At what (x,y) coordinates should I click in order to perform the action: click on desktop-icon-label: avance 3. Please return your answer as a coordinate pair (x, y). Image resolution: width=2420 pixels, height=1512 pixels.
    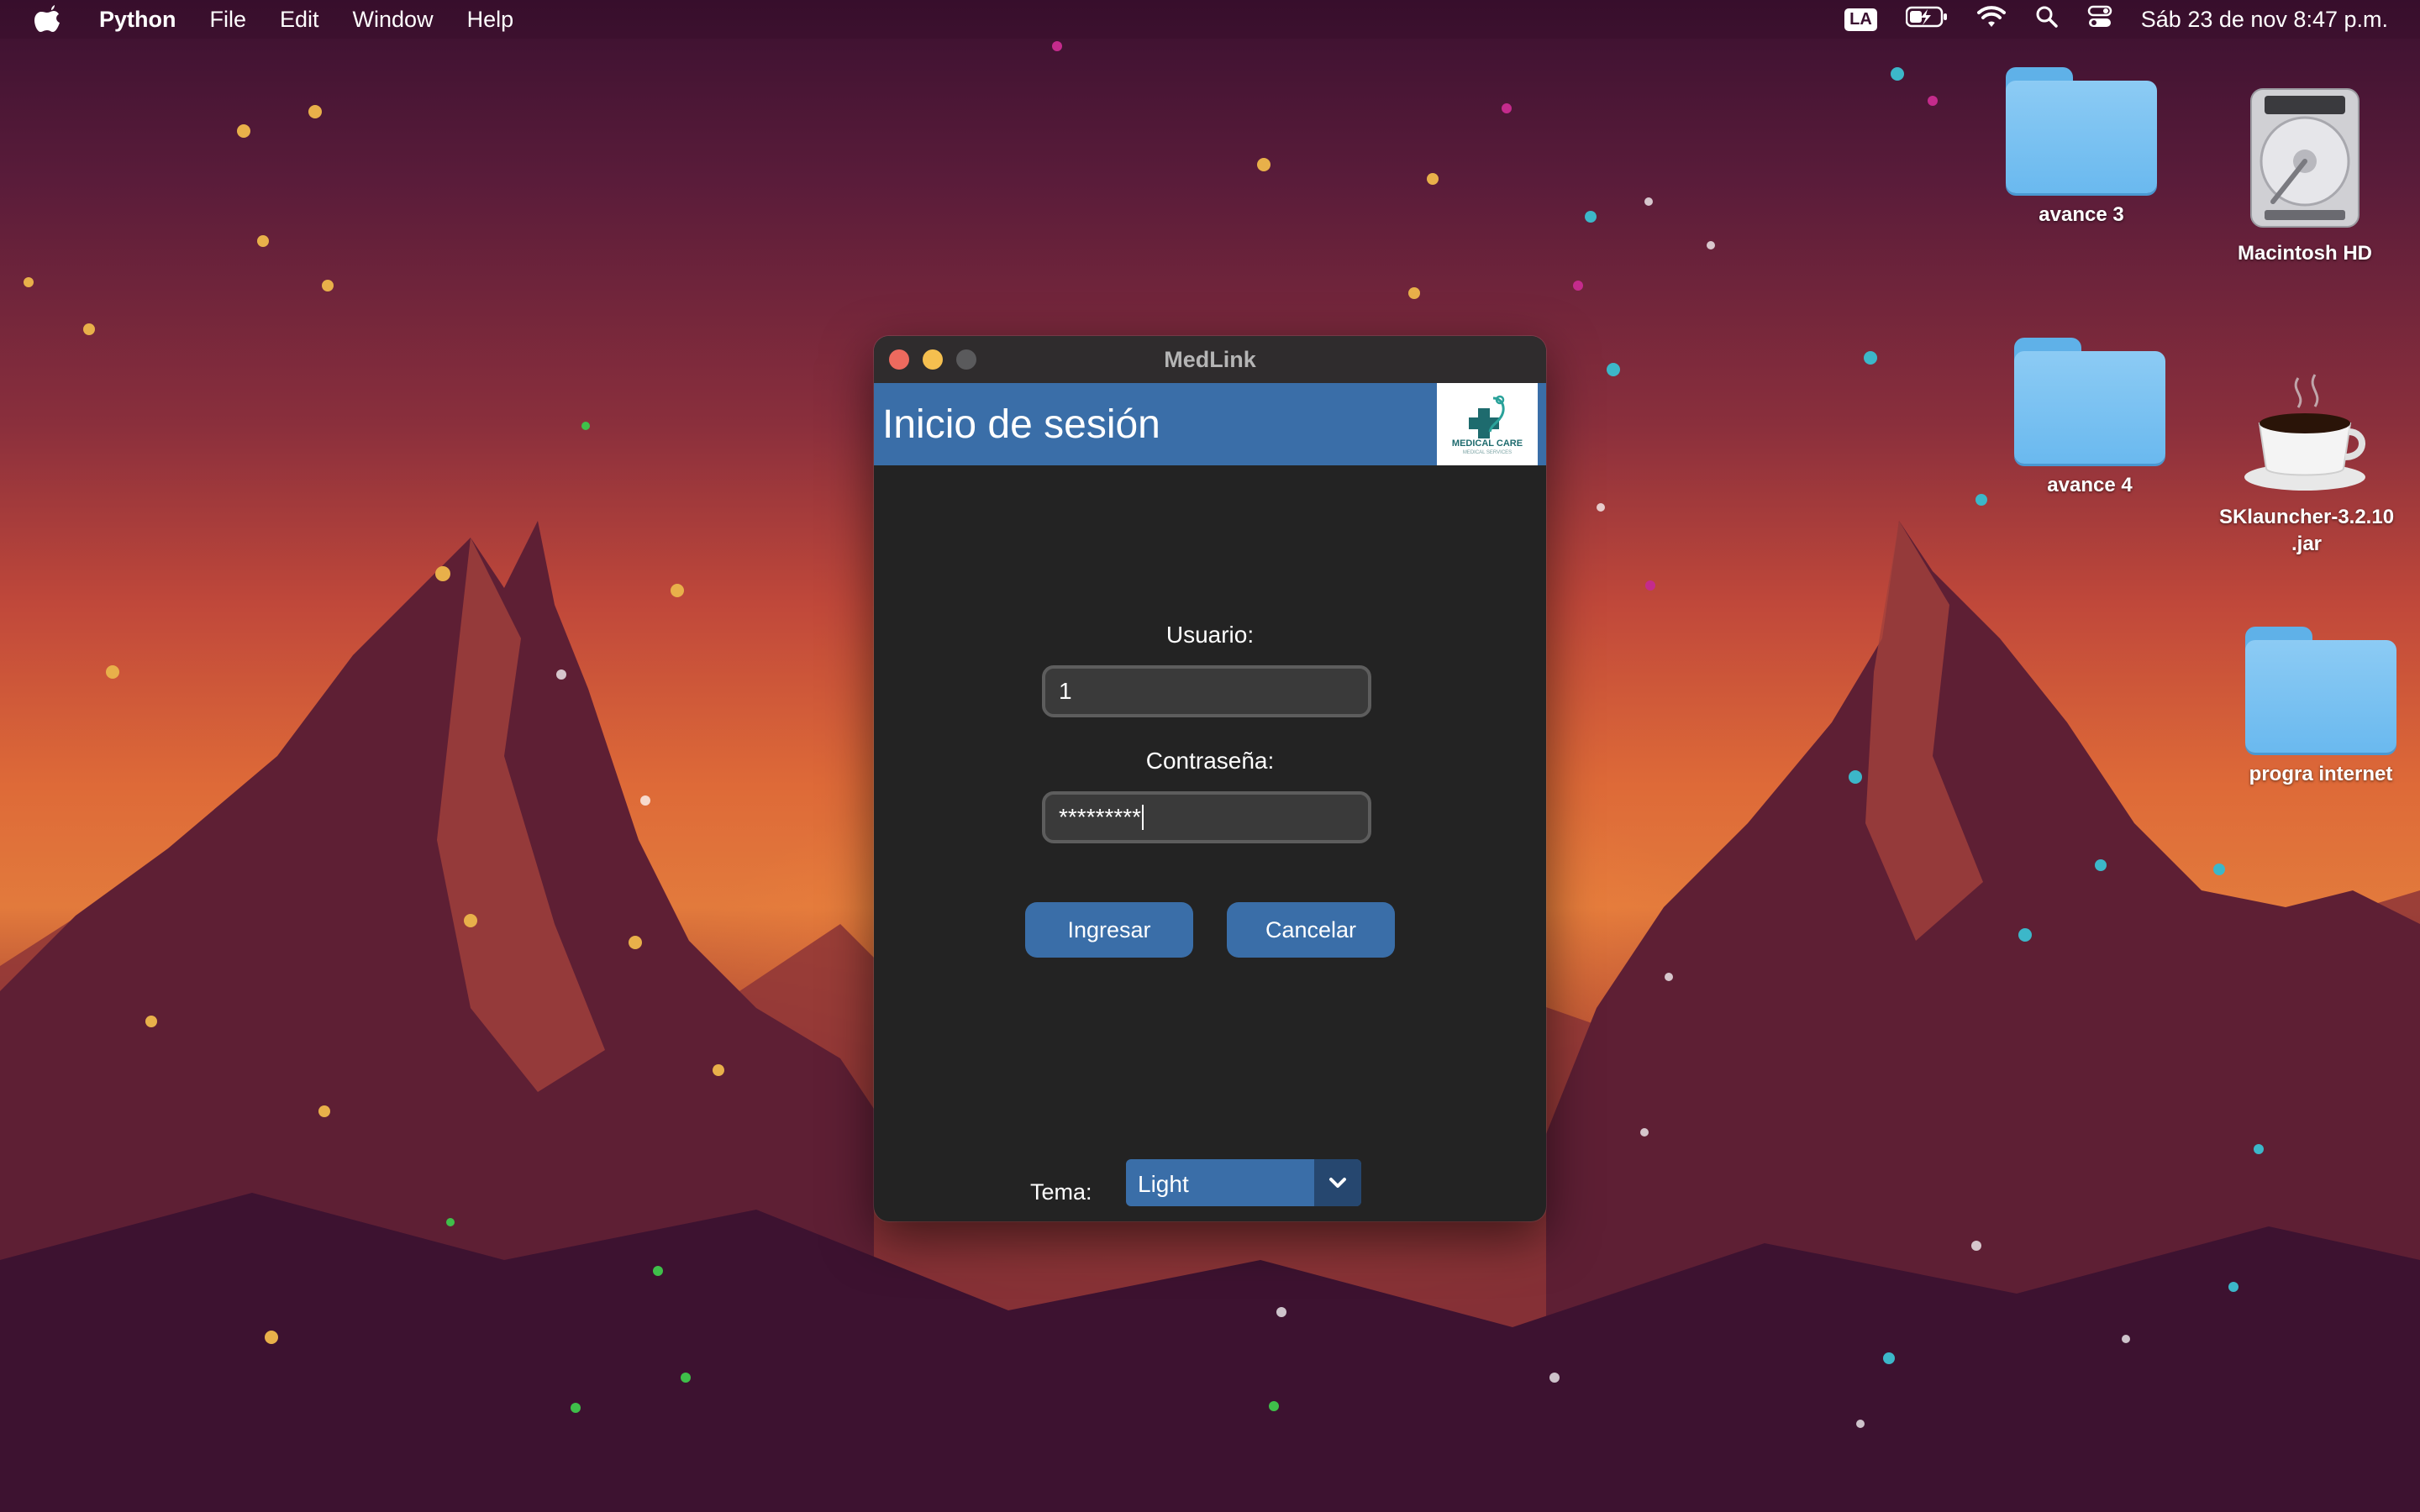
    Looking at the image, I should click on (2082, 214).